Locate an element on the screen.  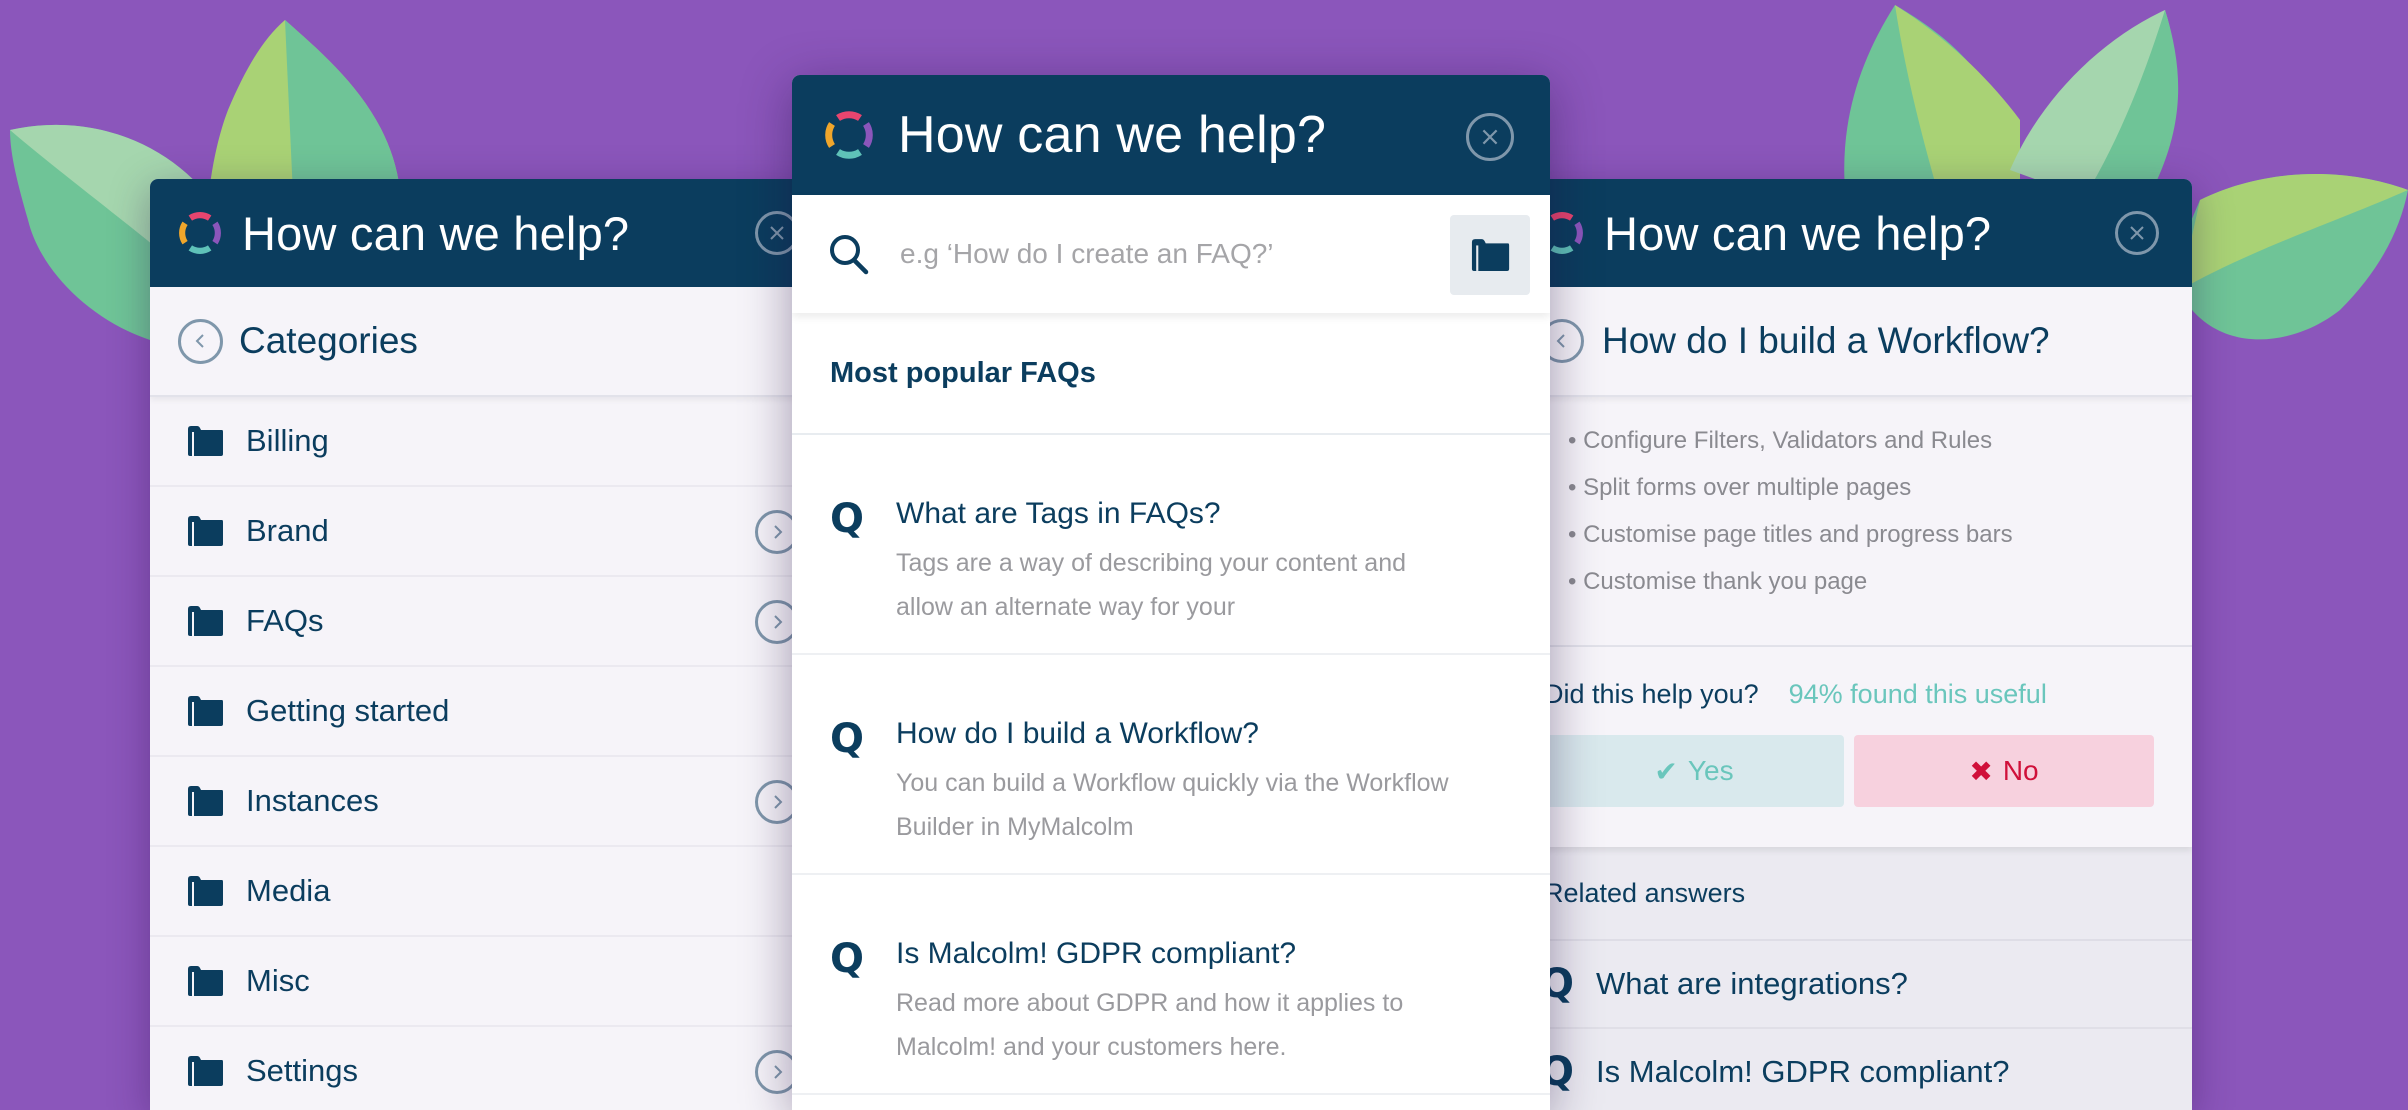
article-subheader: How do I build a Workflow? is located at coordinates (1836, 342).